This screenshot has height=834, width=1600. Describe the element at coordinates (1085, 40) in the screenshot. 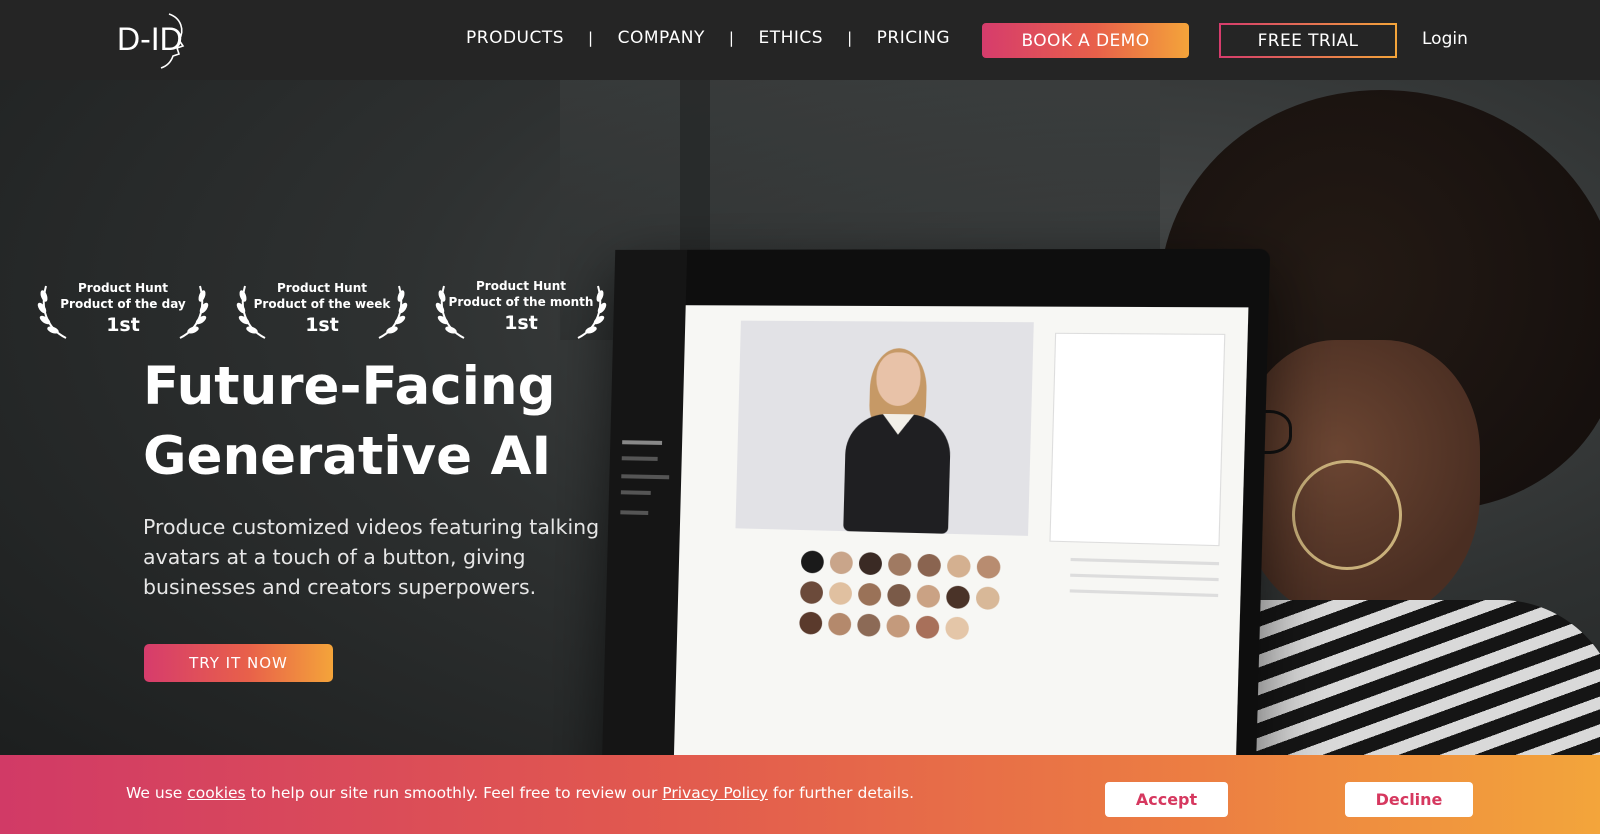

I see `book-demo-button: BOOK A DEMO` at that location.